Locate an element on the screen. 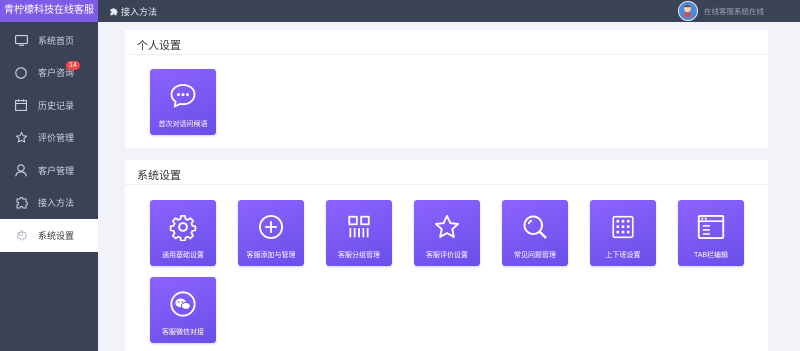  tile-label: TAB栏编辑 is located at coordinates (711, 255).